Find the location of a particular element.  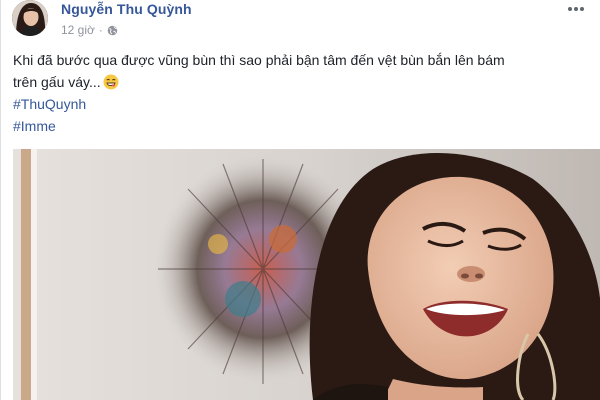

hashtag-link: #Imme is located at coordinates (34, 126).